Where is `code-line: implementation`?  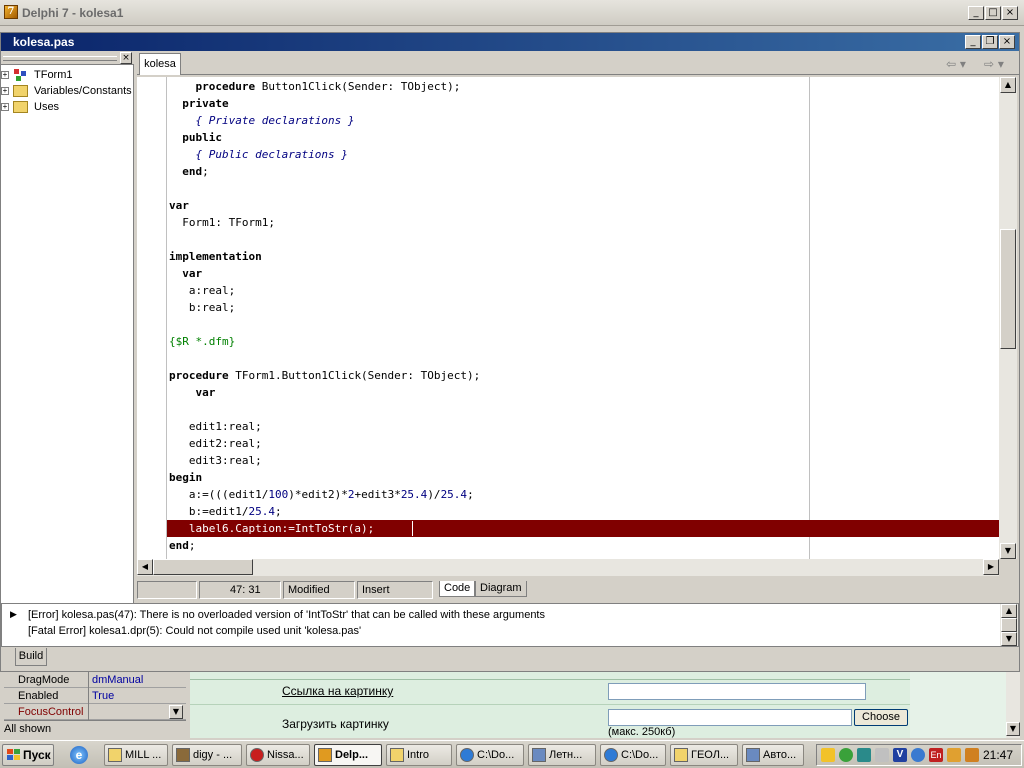
code-line: implementation is located at coordinates (215, 256).